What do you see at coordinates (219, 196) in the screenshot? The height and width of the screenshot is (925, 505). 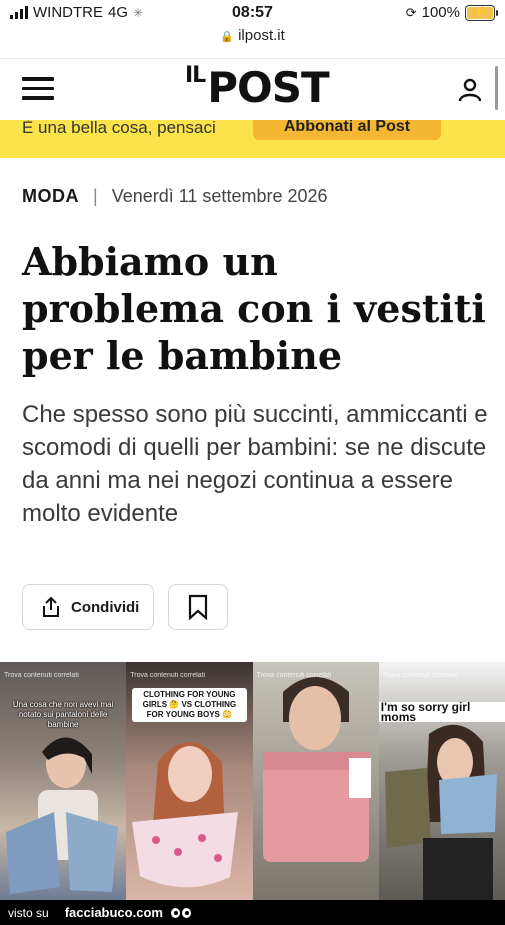 I see `article-date: Venerdì 11 settembre 2026` at bounding box center [219, 196].